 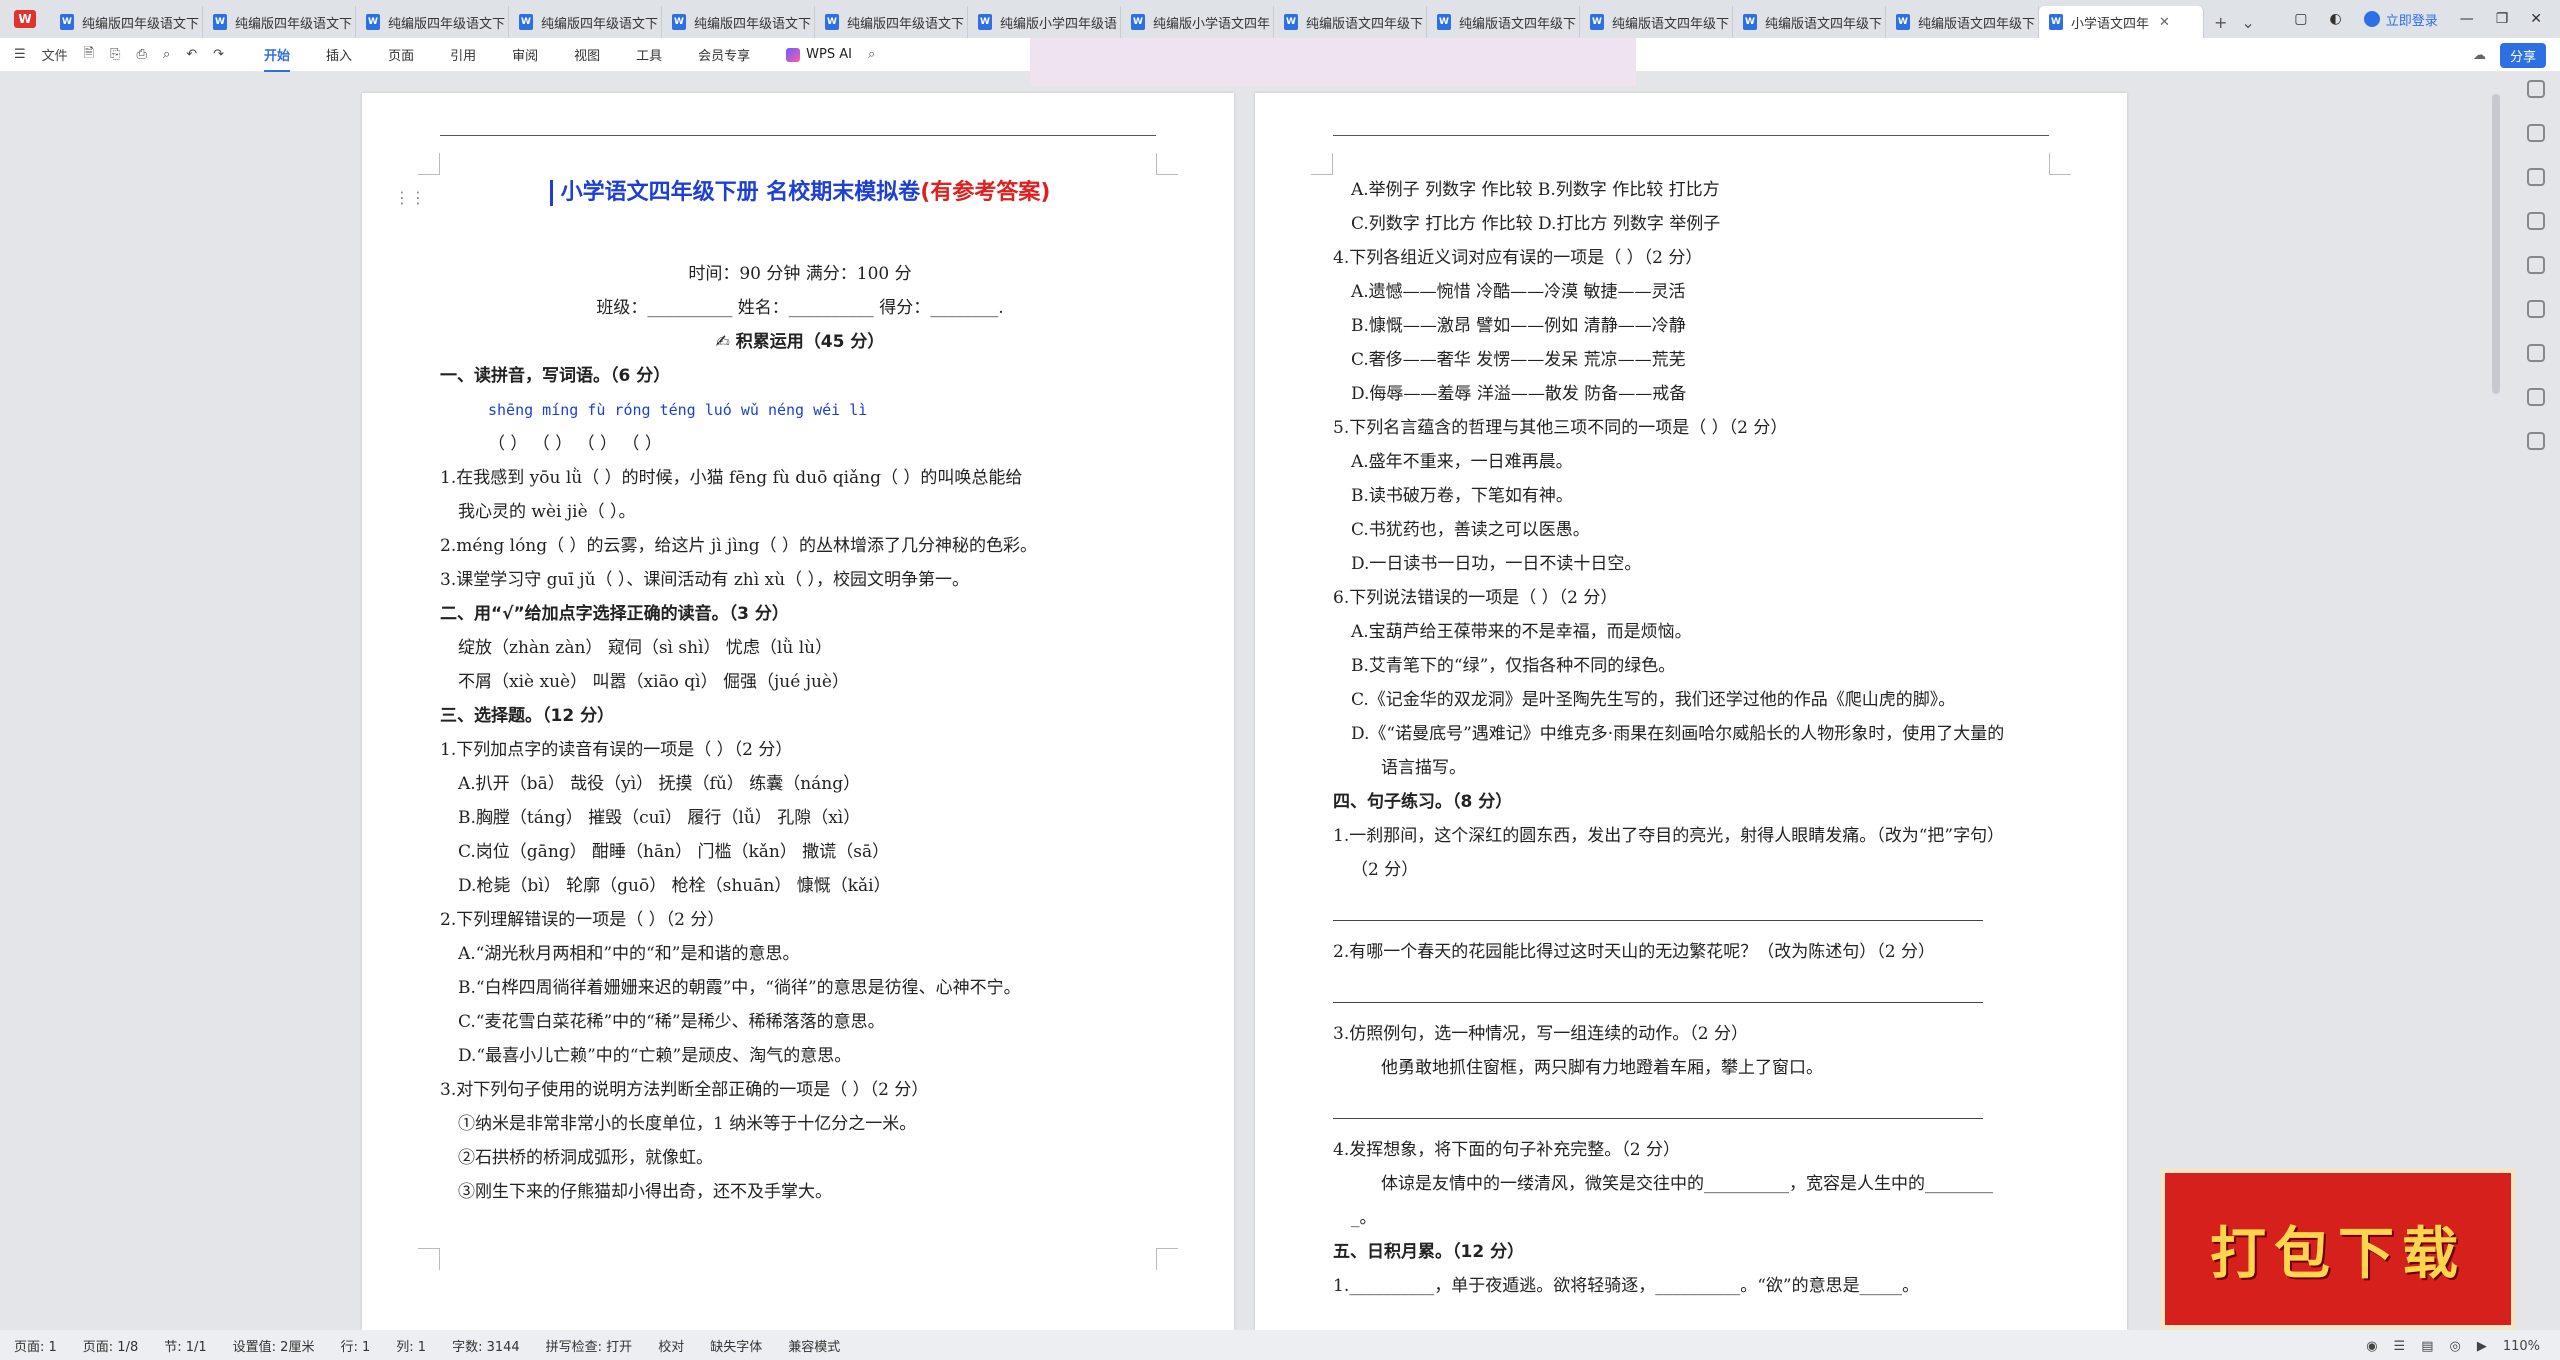 What do you see at coordinates (2467, 19) in the screenshot?
I see `minimize-icon: —` at bounding box center [2467, 19].